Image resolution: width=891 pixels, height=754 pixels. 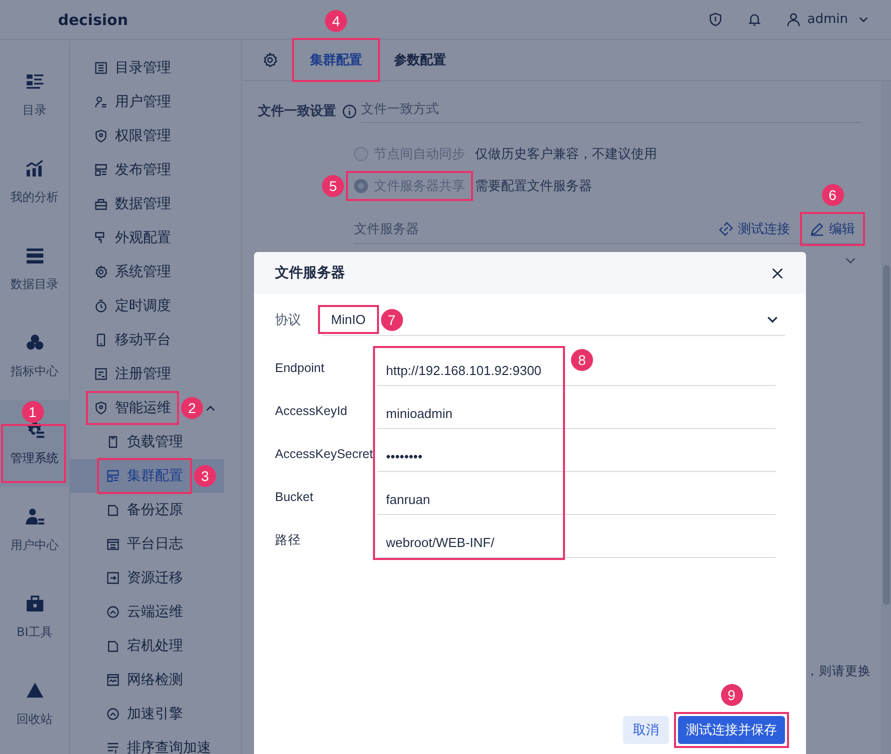 What do you see at coordinates (205, 476) in the screenshot?
I see `step-badge: 3` at bounding box center [205, 476].